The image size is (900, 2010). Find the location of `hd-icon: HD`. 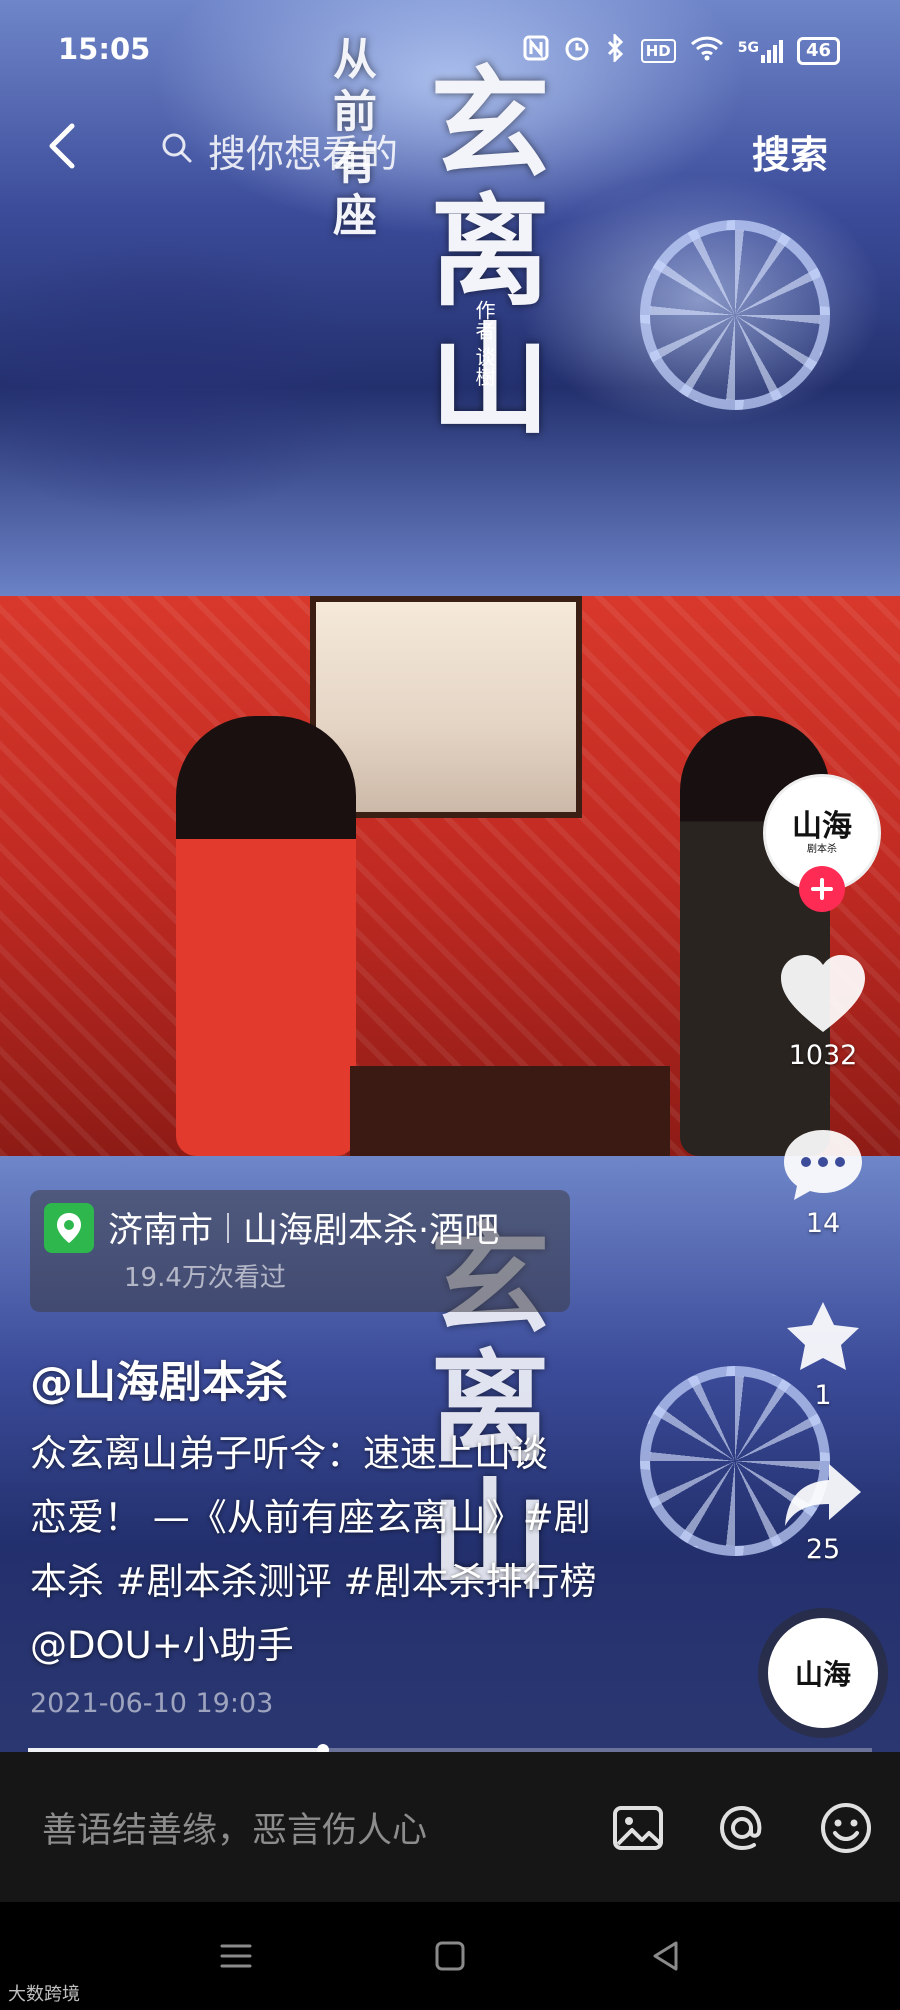

hd-icon: HD is located at coordinates (658, 51).